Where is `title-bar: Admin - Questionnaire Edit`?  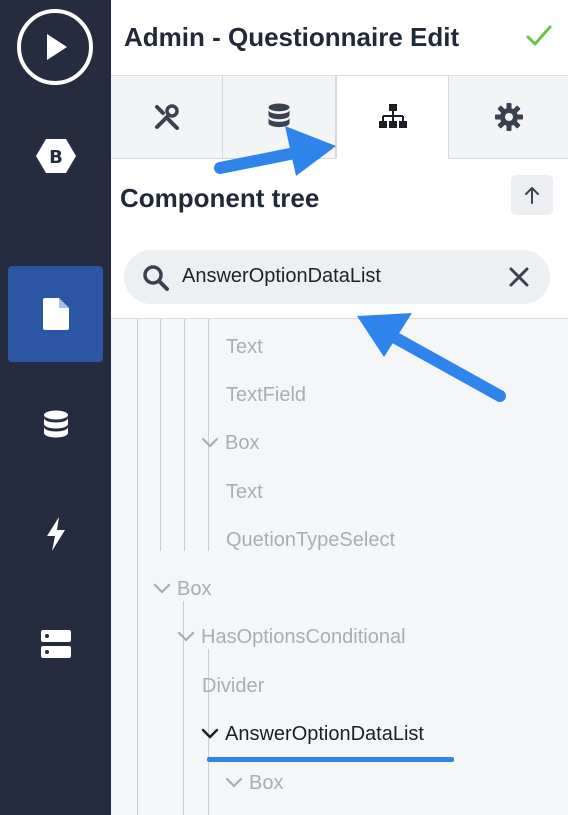
title-bar: Admin - Questionnaire Edit is located at coordinates (339, 38).